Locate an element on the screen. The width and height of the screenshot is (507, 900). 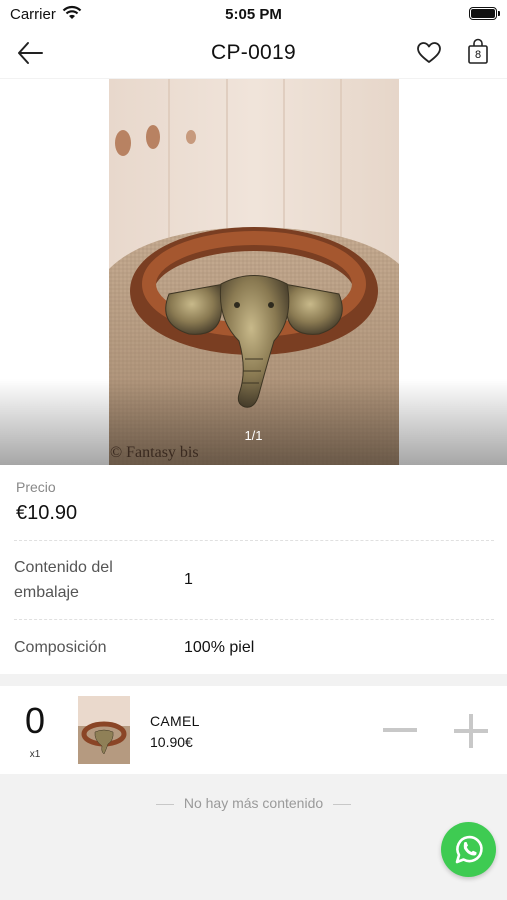
cart-count-badge: 8 is located at coordinates (478, 55).